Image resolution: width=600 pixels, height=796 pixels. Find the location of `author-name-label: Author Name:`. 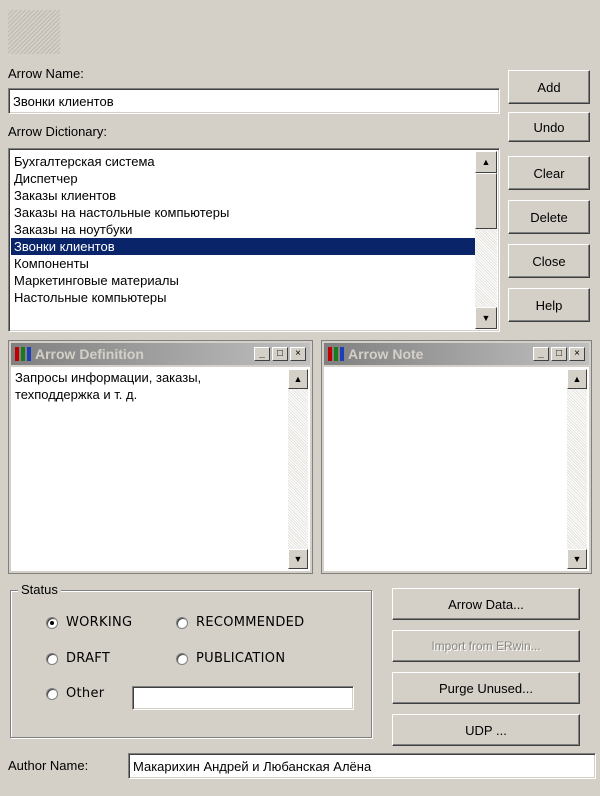

author-name-label: Author Name: is located at coordinates (48, 765).